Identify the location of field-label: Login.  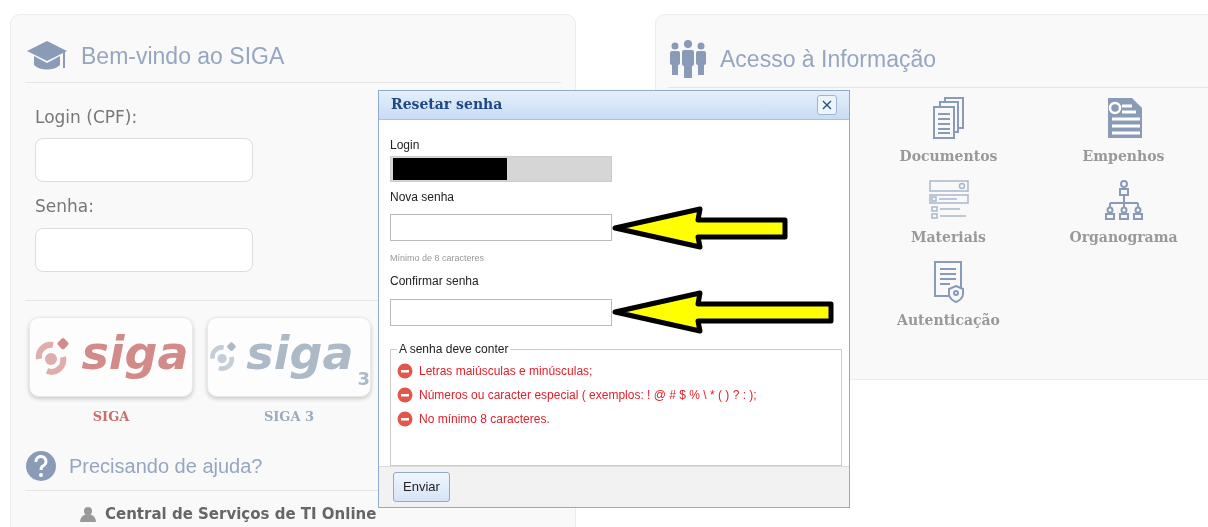
(405, 145).